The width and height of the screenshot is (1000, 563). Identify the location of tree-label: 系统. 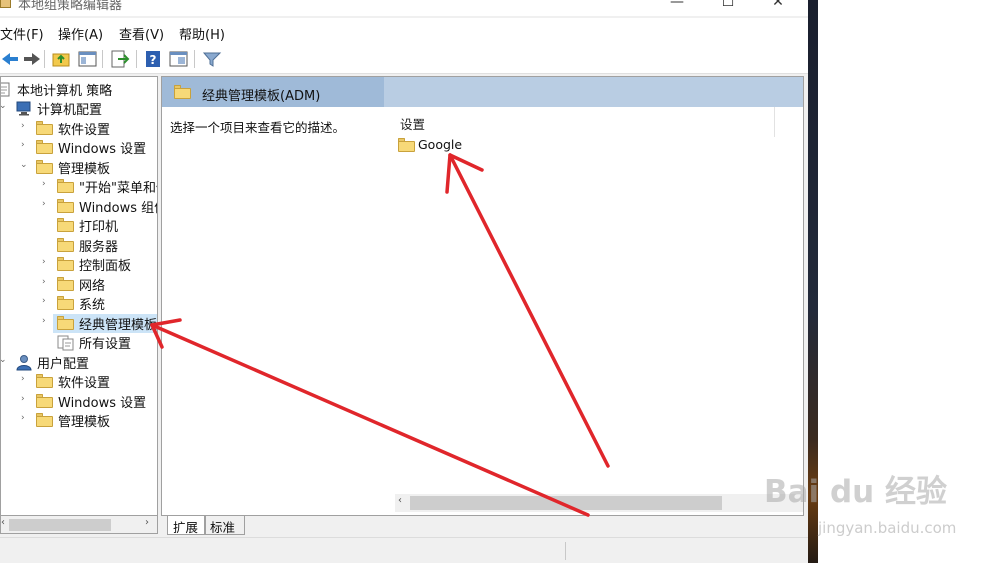
(92, 305).